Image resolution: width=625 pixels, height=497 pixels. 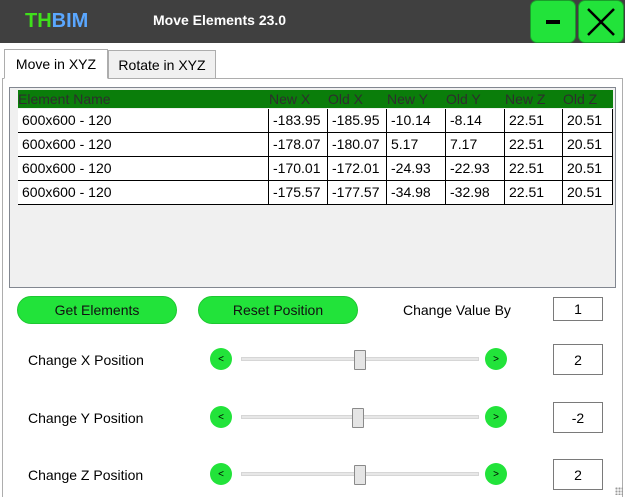 What do you see at coordinates (221, 417) in the screenshot?
I see `y-decrease-button: <` at bounding box center [221, 417].